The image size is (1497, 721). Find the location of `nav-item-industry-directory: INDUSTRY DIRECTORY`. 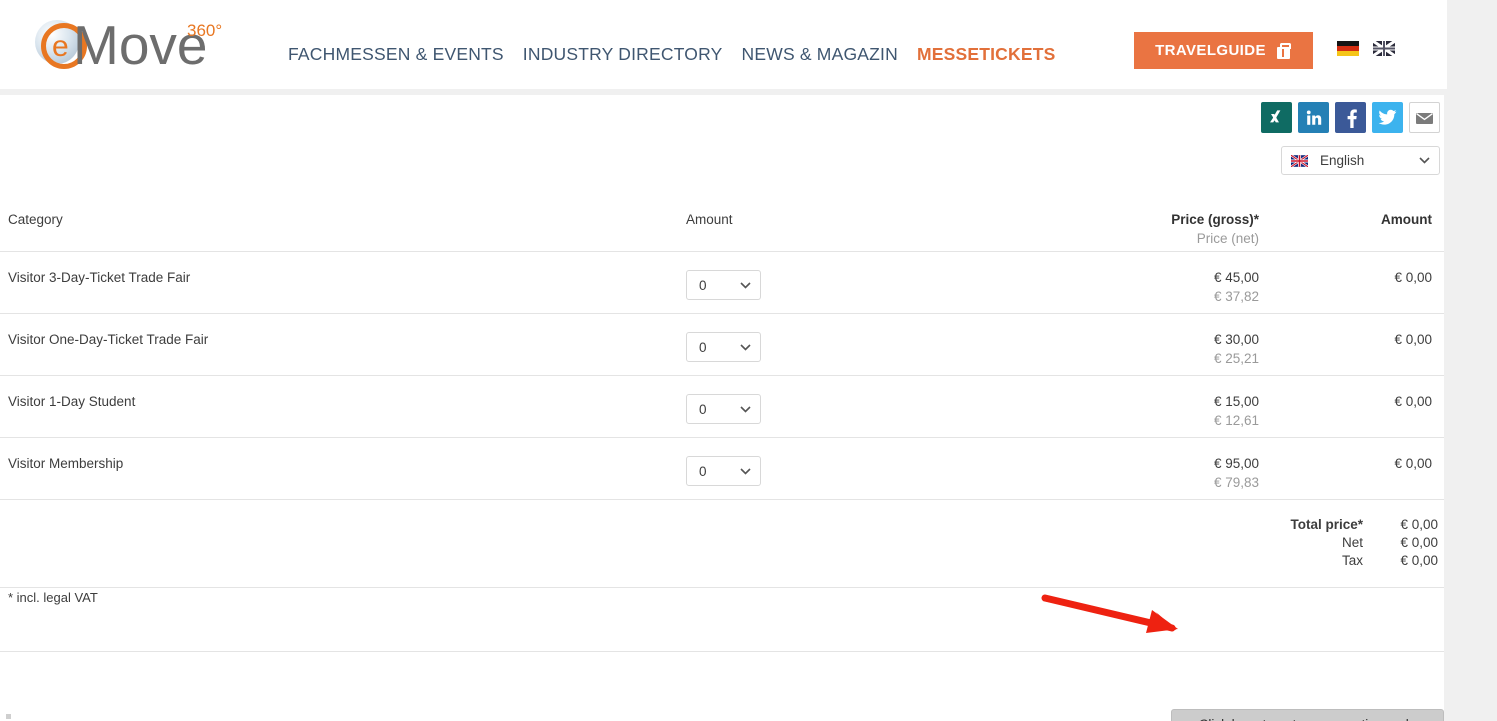

nav-item-industry-directory: INDUSTRY DIRECTORY is located at coordinates (623, 54).